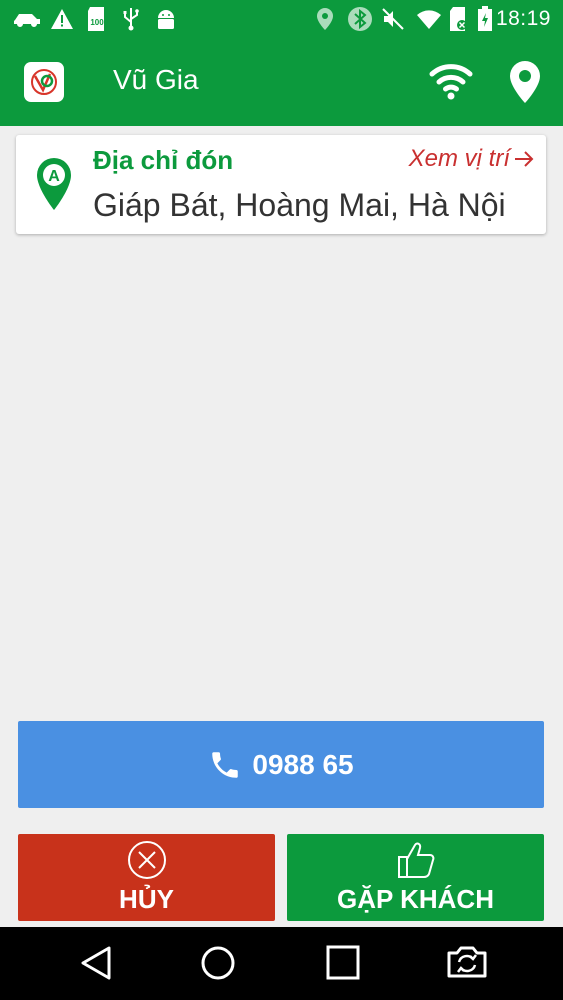  Describe the element at coordinates (281, 19) in the screenshot. I see `status-bar: 100 18:19` at that location.